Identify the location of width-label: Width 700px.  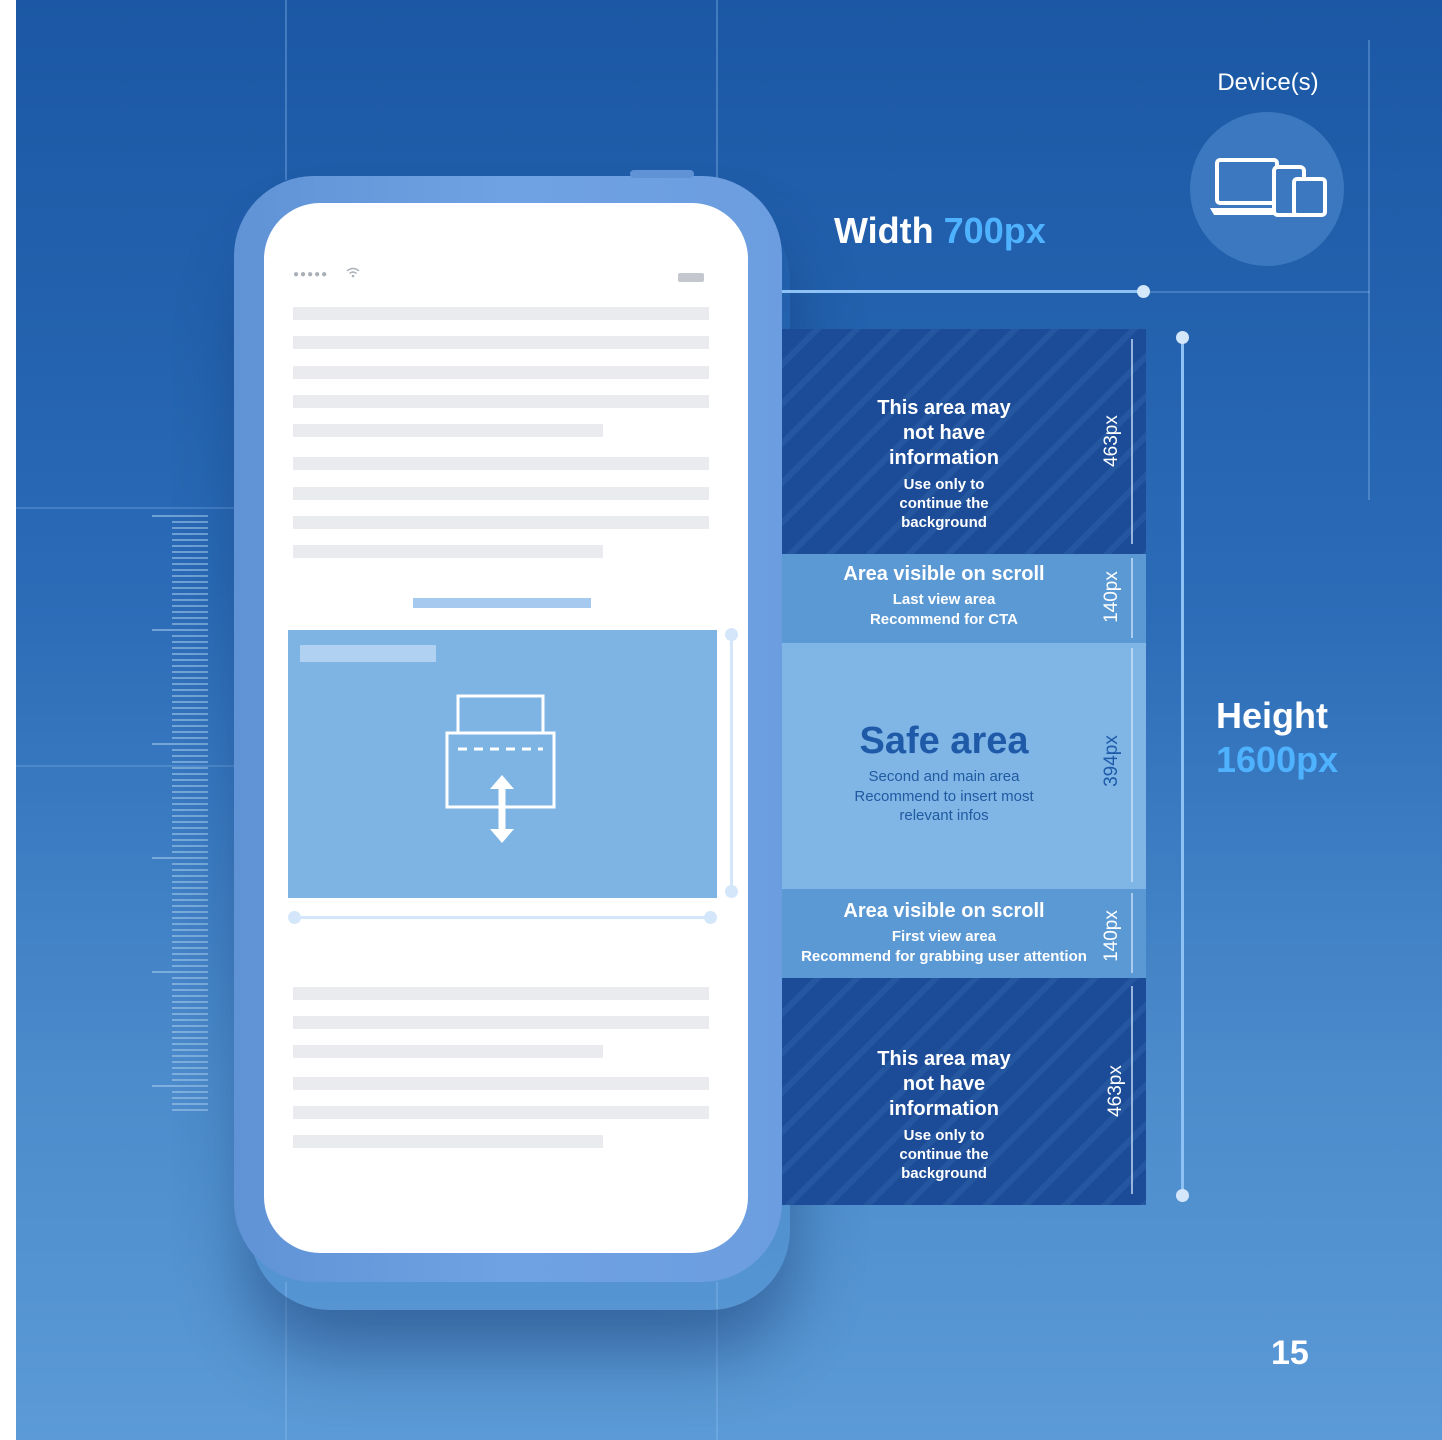
(940, 231).